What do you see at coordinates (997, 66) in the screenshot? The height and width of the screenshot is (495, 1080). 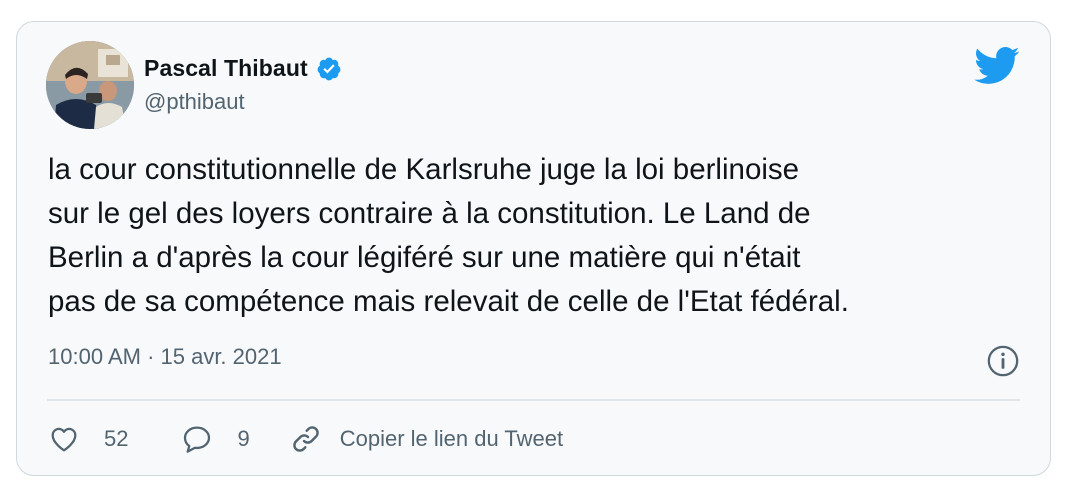 I see `twitter-bird-icon` at bounding box center [997, 66].